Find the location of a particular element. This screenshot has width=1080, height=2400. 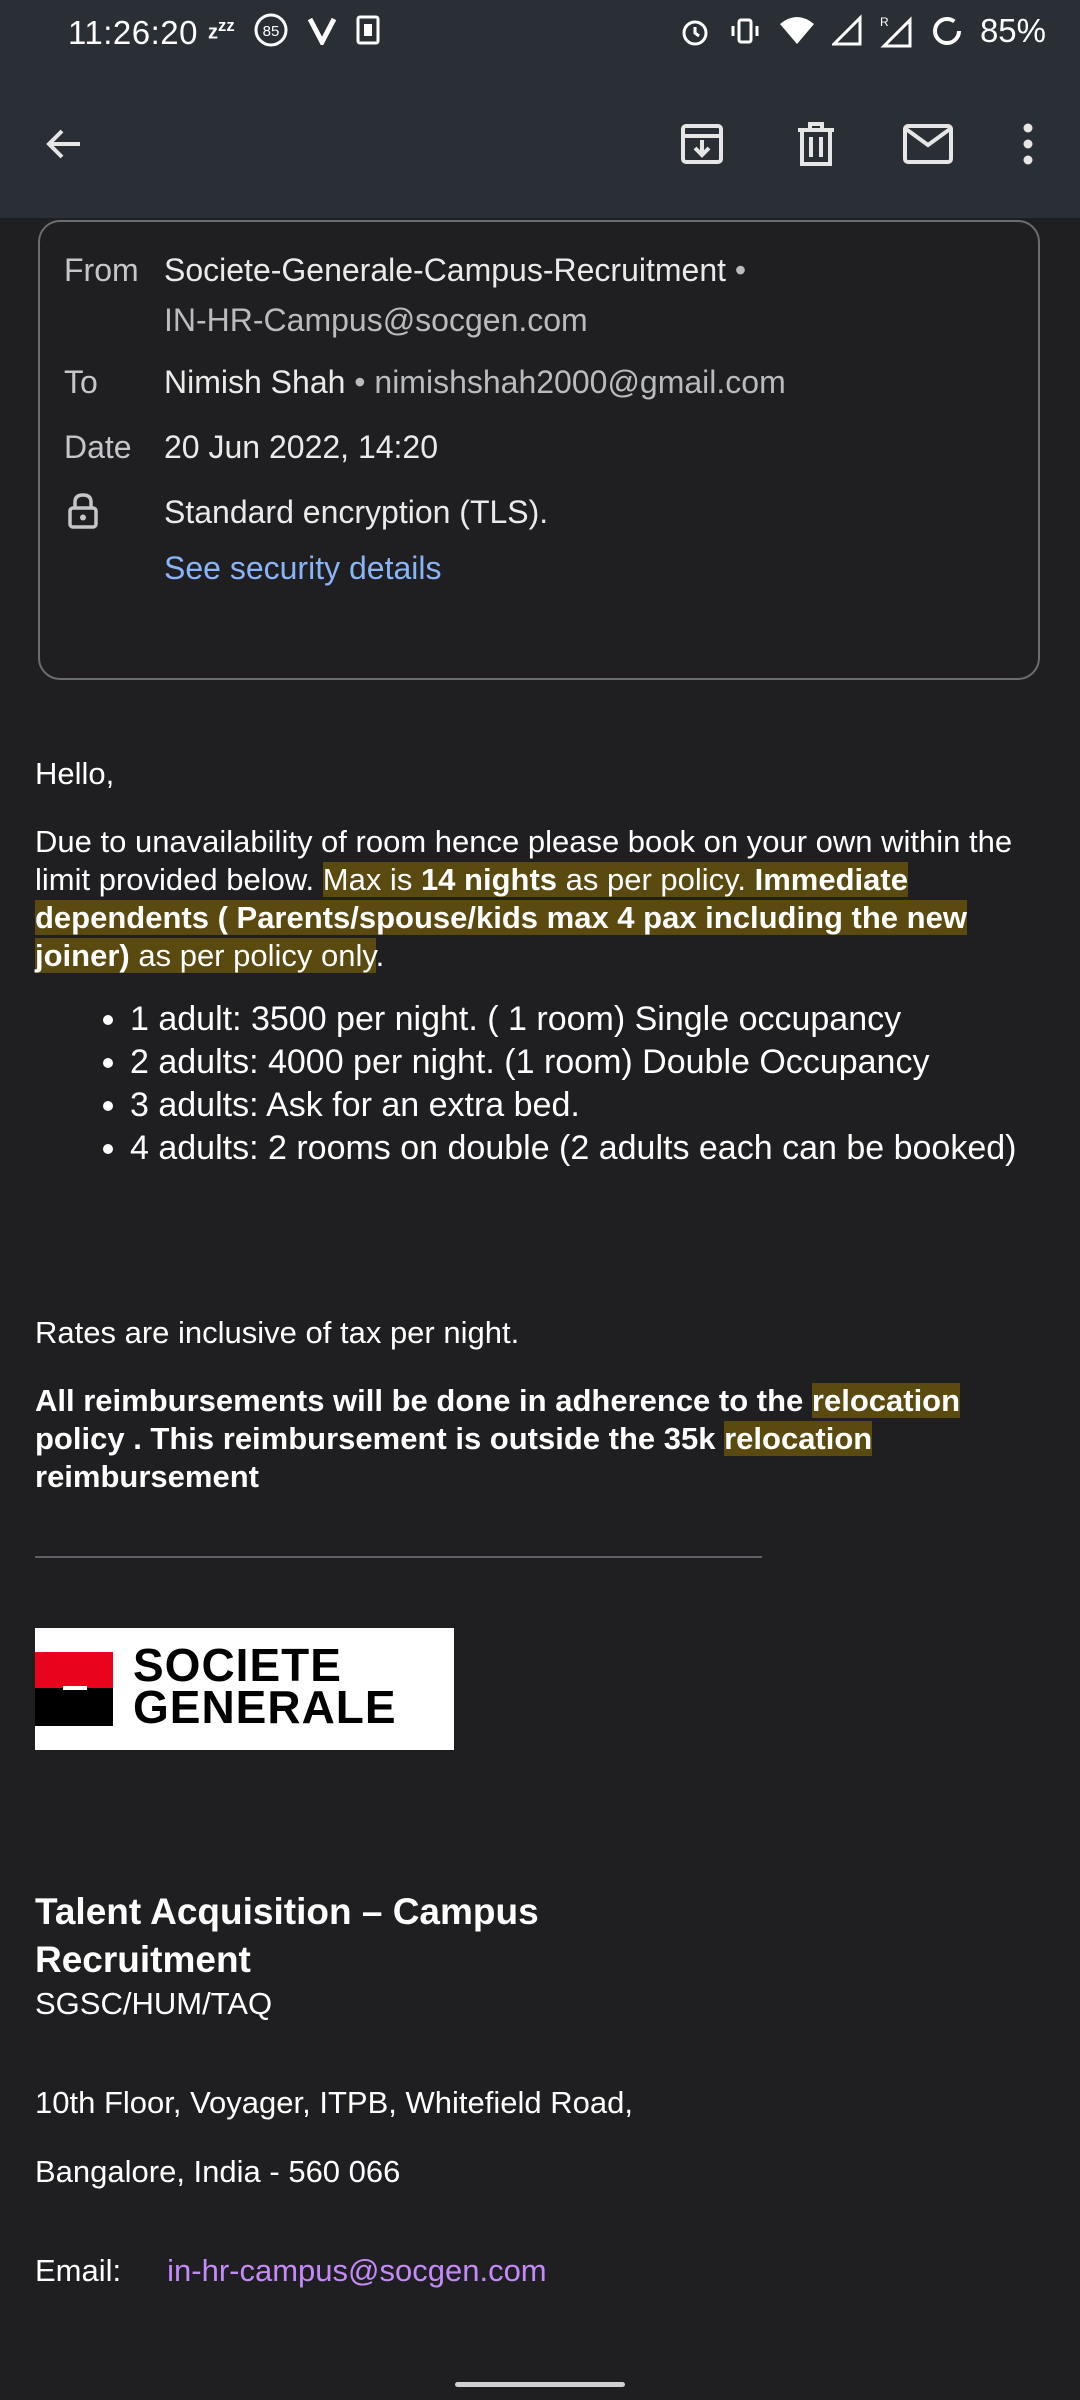

gesture-nav-handle is located at coordinates (540, 2384).